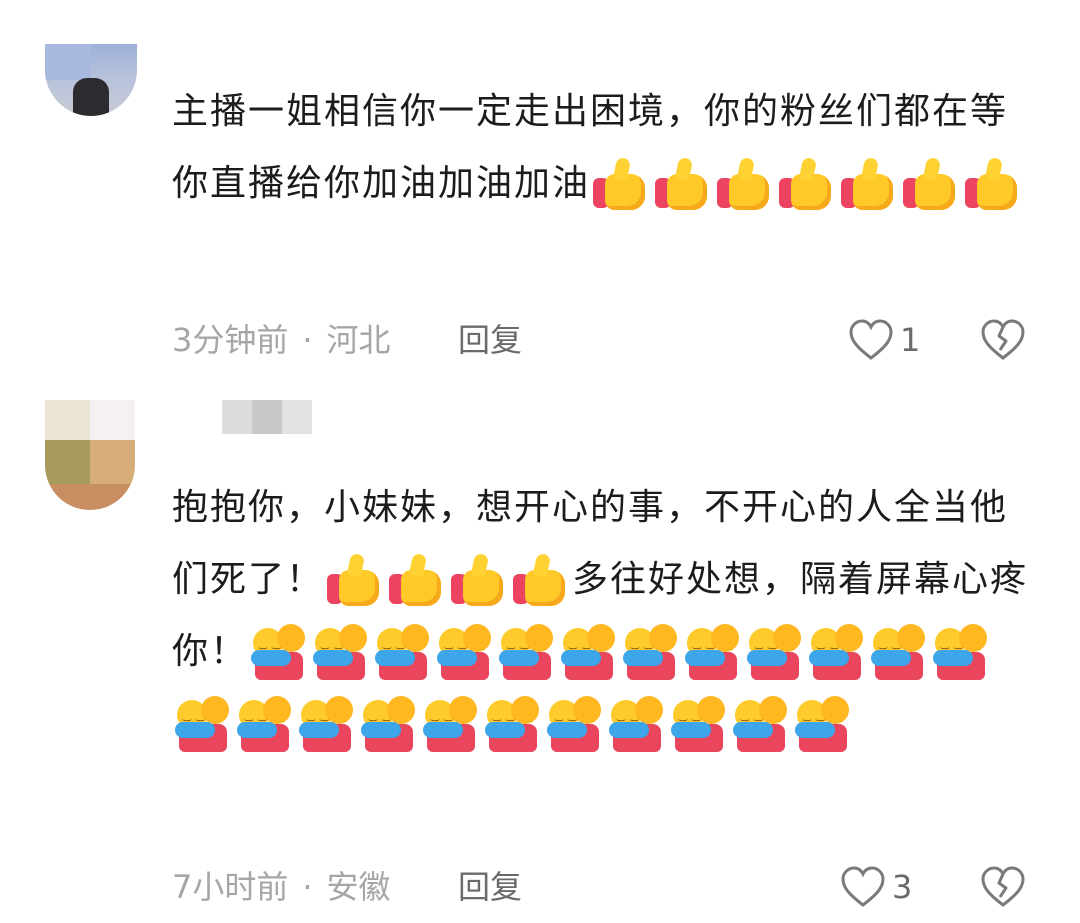 This screenshot has width=1080, height=923. What do you see at coordinates (358, 887) in the screenshot?
I see `comment-location: 安徽` at bounding box center [358, 887].